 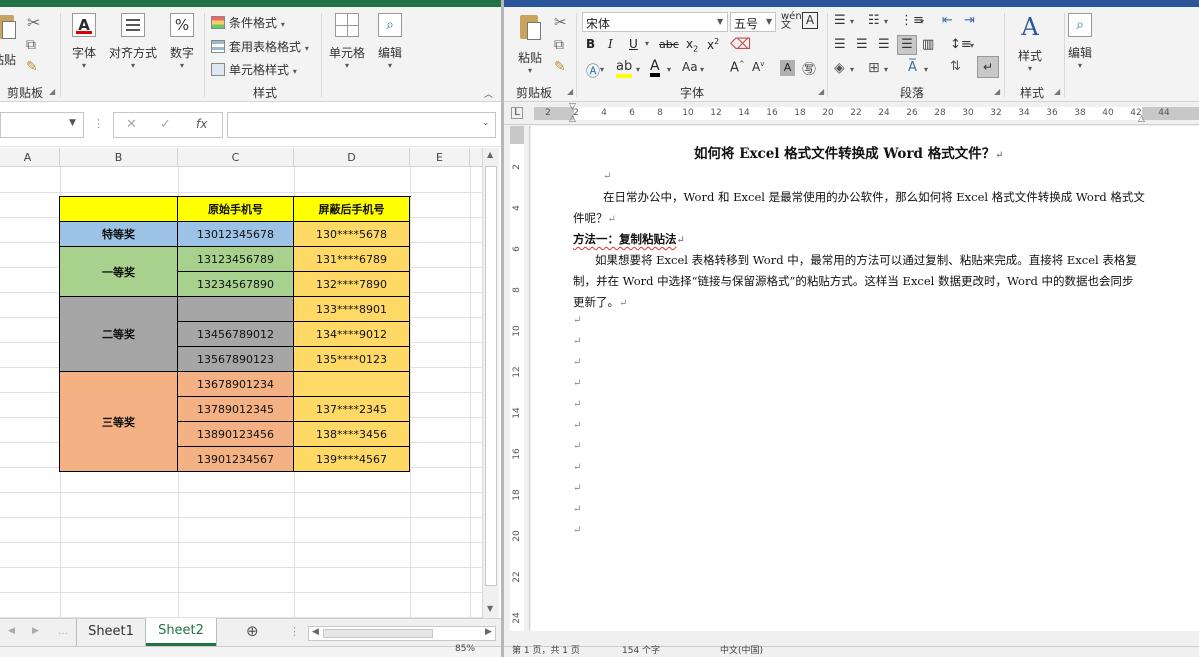 I want to click on header-cell-masked: 屏蔽后手机号, so click(x=352, y=209).